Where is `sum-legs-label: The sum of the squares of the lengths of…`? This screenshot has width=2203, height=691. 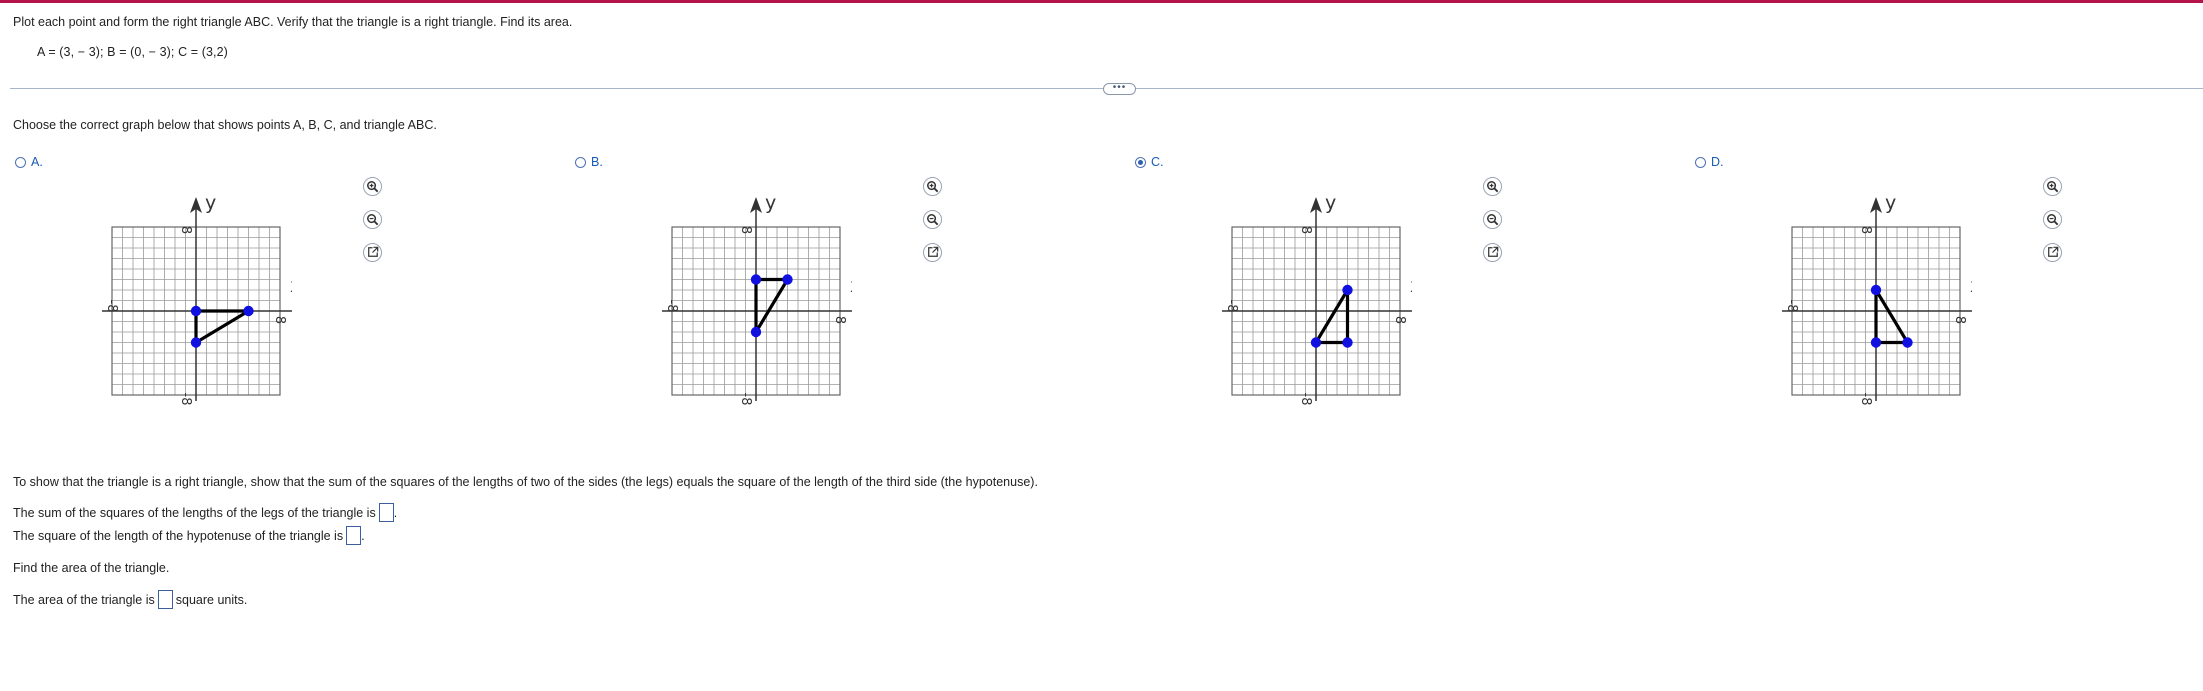
sum-legs-label: The sum of the squares of the lengths of… is located at coordinates (194, 512).